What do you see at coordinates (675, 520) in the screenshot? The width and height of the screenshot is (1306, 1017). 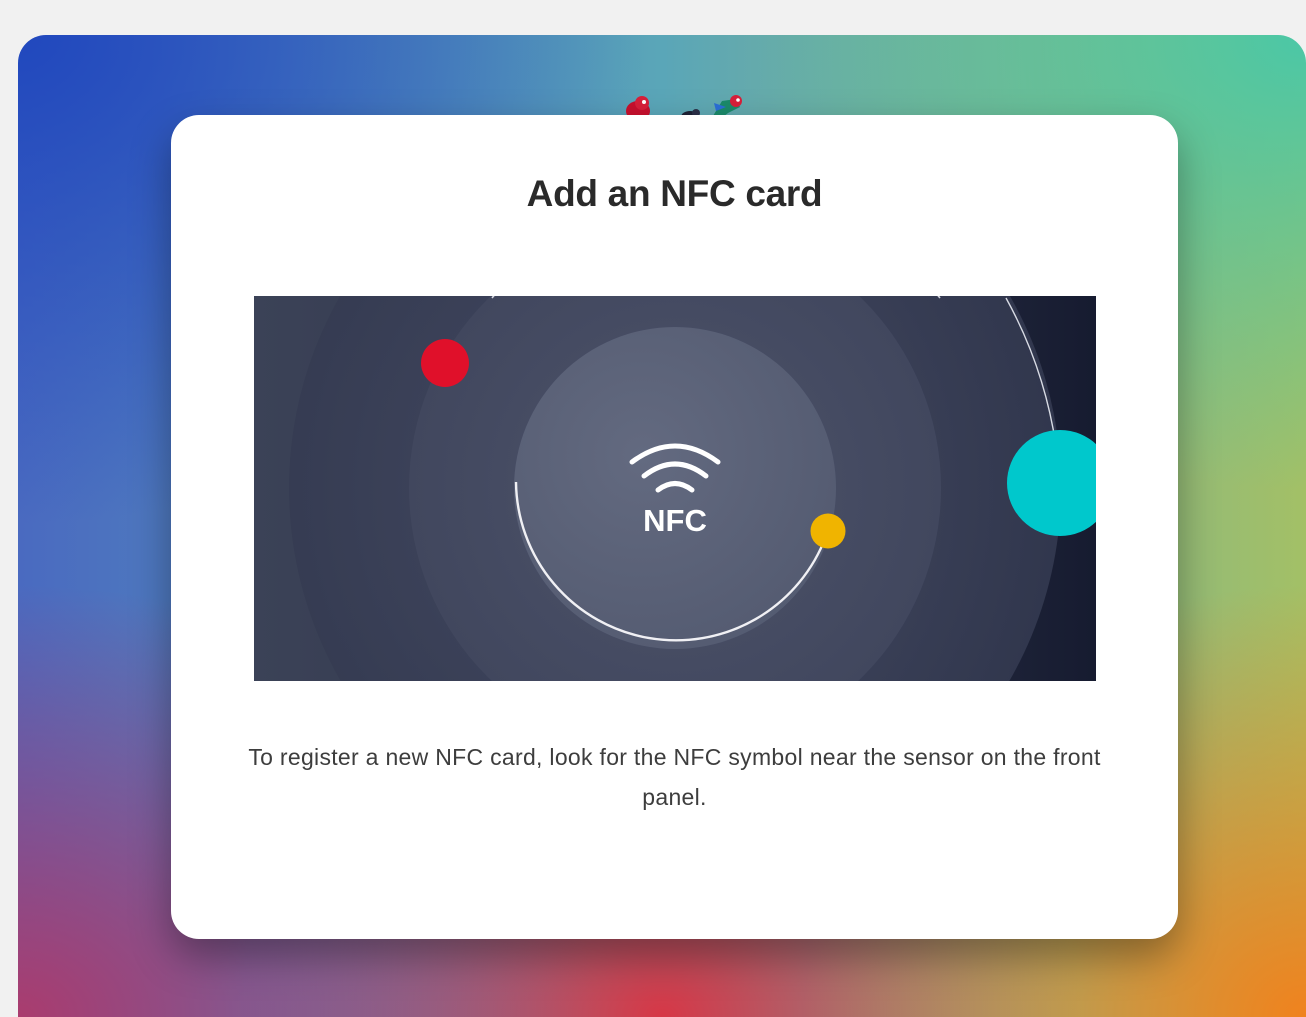 I see `nfc-label: NFC` at bounding box center [675, 520].